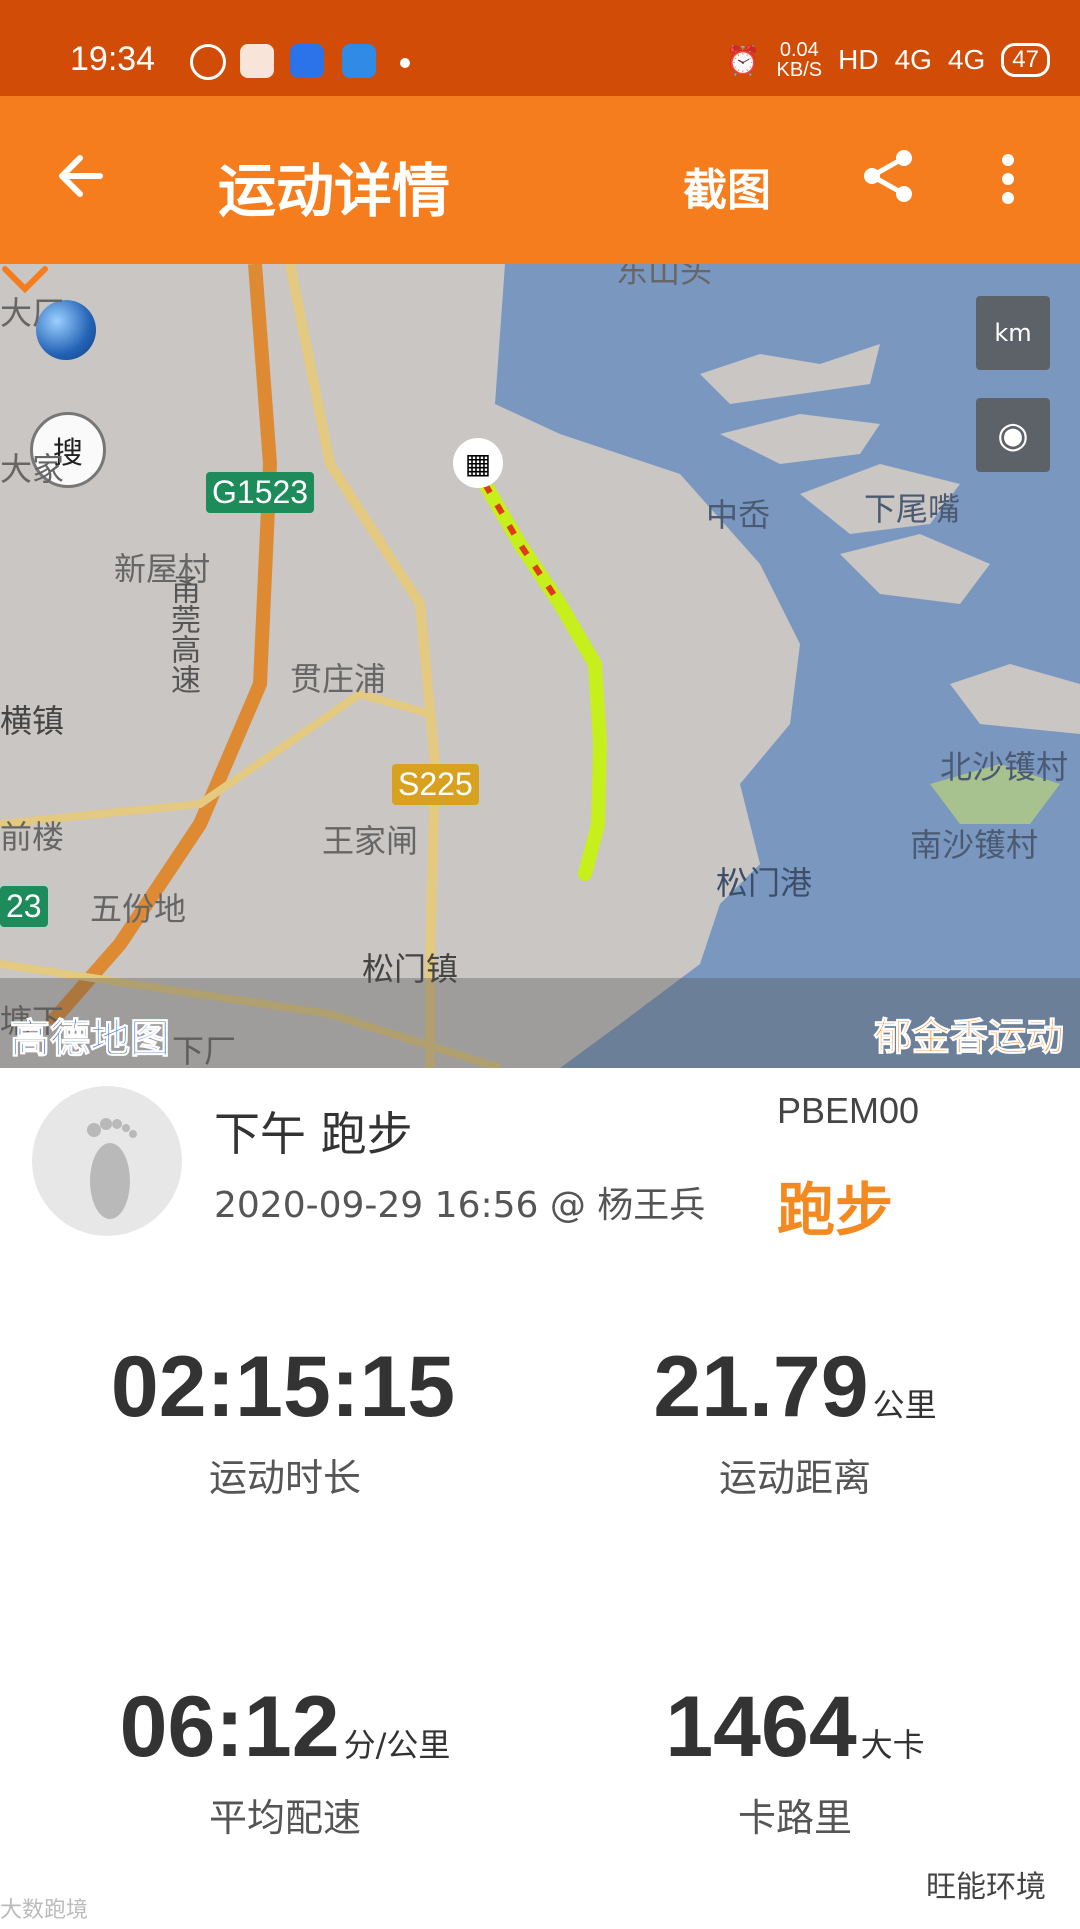 This screenshot has width=1080, height=1929. What do you see at coordinates (32, 837) in the screenshot?
I see `map-label: 前楼` at bounding box center [32, 837].